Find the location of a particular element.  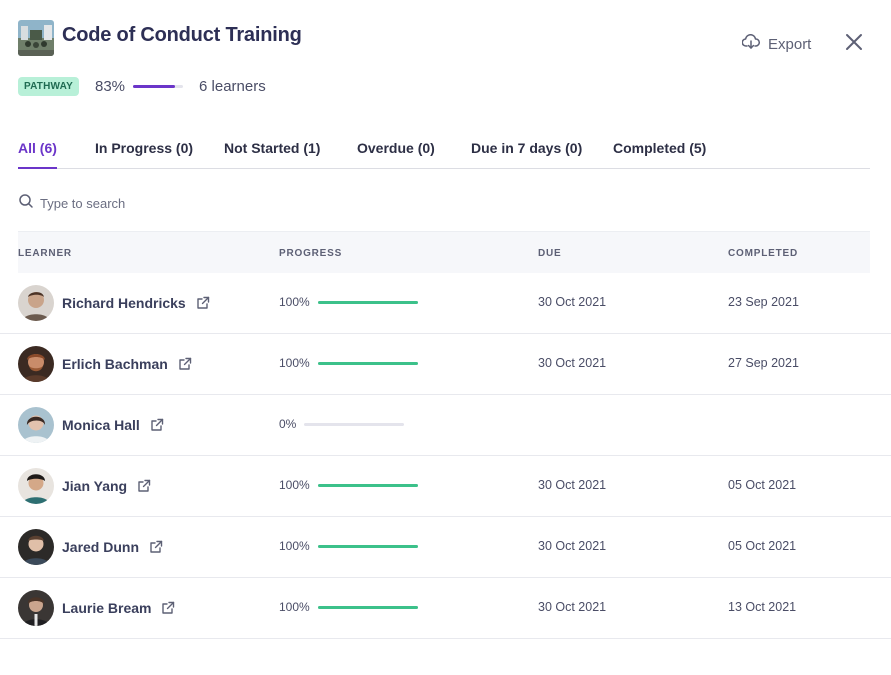

course-thumbnail is located at coordinates (36, 38).